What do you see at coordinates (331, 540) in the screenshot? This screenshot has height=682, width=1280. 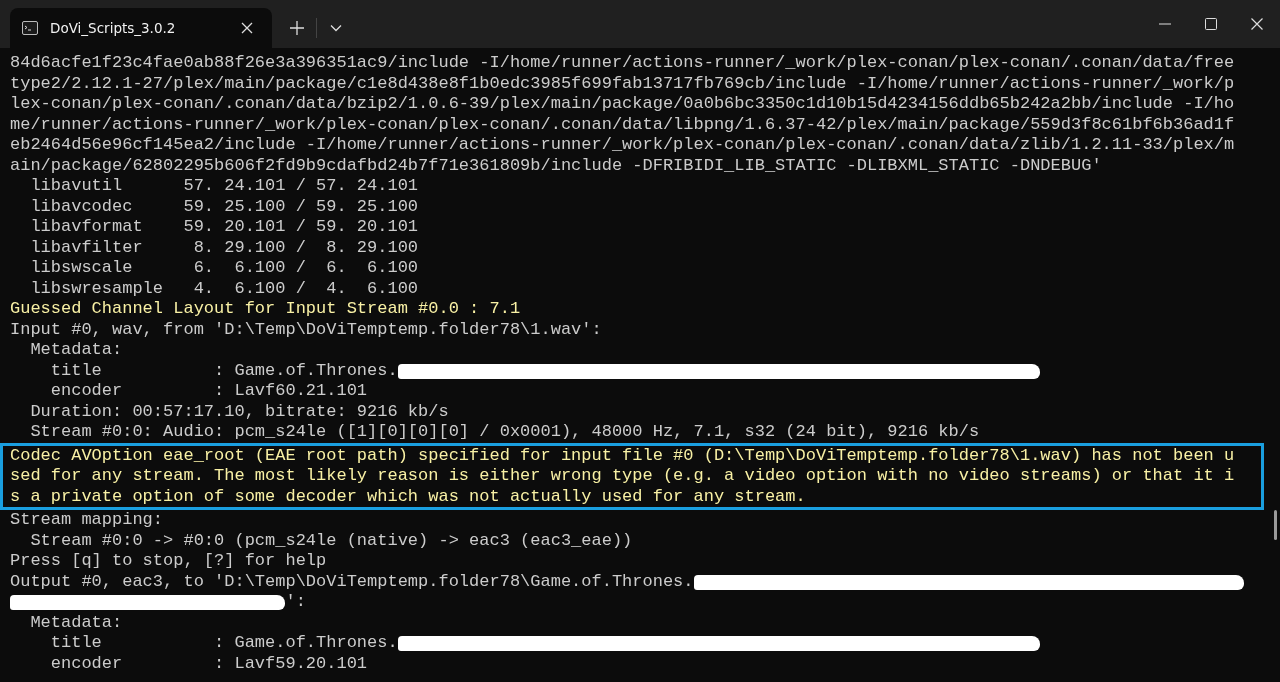 I see `terminal-line: Stream #0:0 -> #0:0 (pcm_s24le (native) -> eac3 (eac3_eae))` at bounding box center [331, 540].